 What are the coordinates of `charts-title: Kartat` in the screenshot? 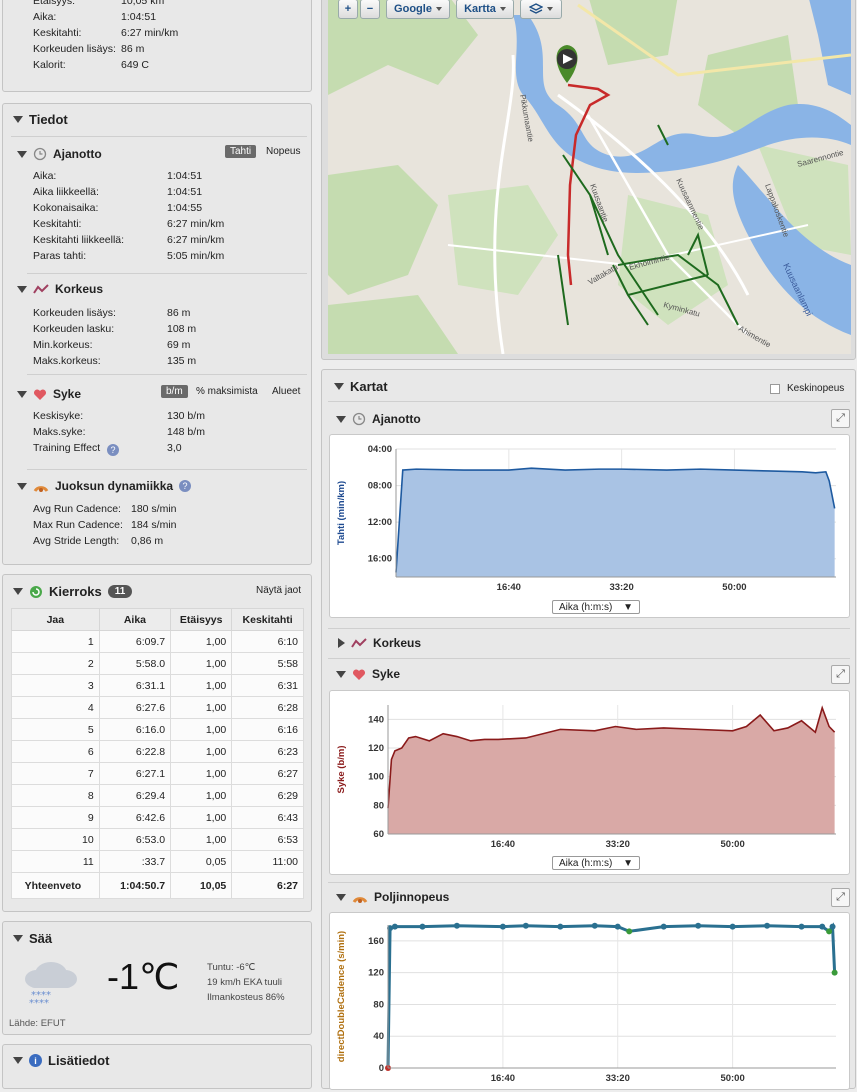 It's located at (369, 386).